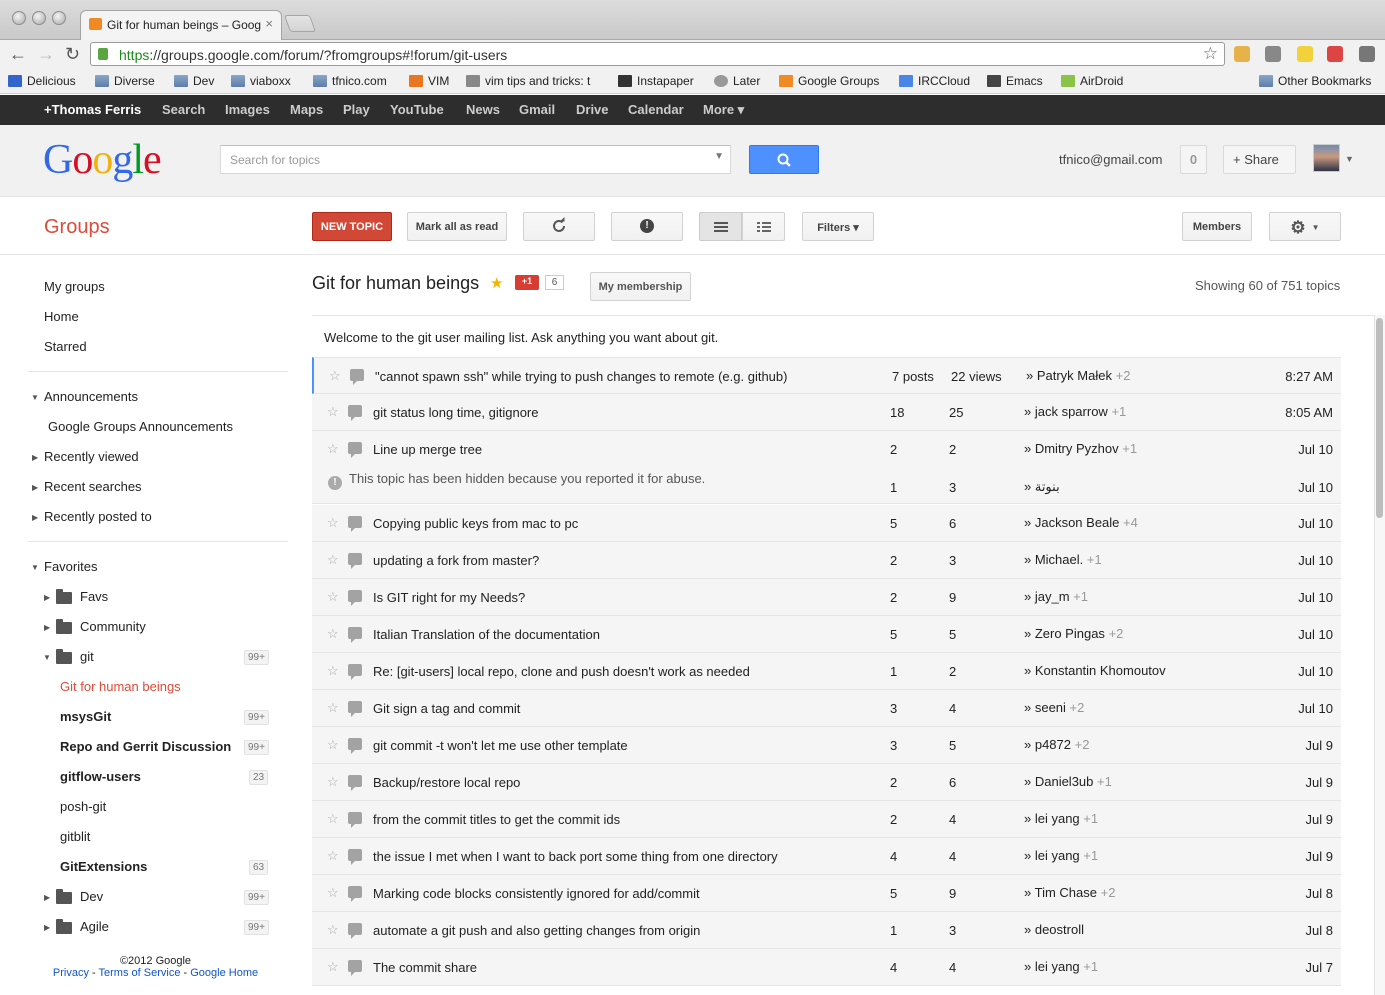 The height and width of the screenshot is (995, 1385). I want to click on topic-subject: Git sign a tag and commit, so click(446, 708).